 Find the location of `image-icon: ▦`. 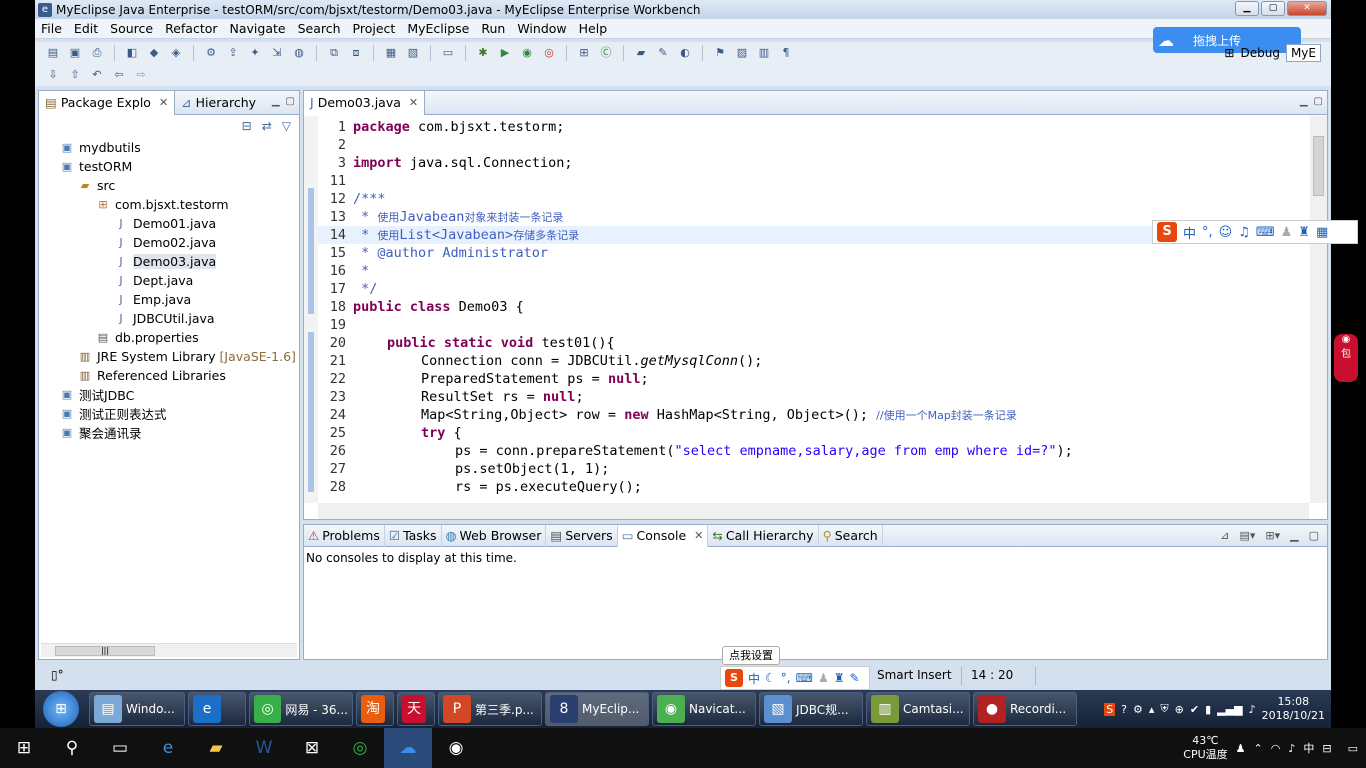

image-icon: ▦ is located at coordinates (391, 53).